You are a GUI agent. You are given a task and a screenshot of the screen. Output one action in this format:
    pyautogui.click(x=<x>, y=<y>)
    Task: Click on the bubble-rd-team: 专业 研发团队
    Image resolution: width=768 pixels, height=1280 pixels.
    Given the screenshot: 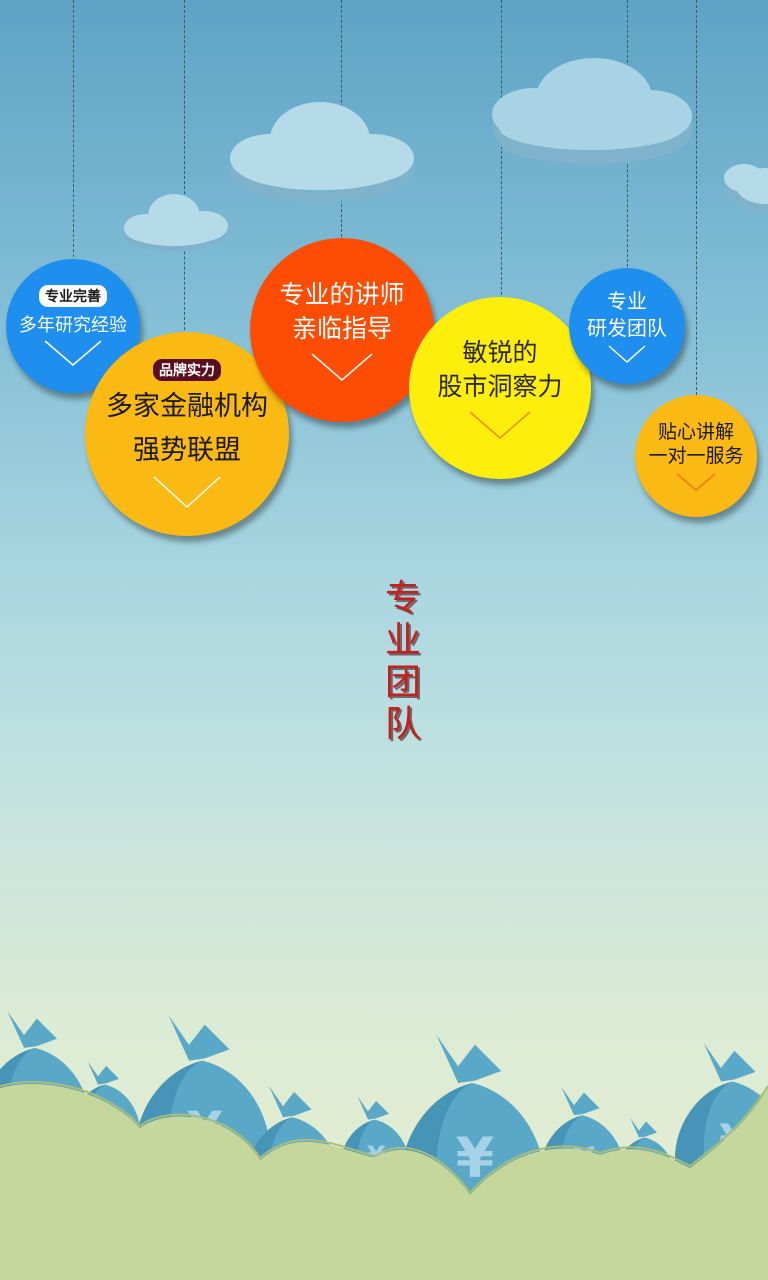 What is the action you would take?
    pyautogui.click(x=627, y=326)
    